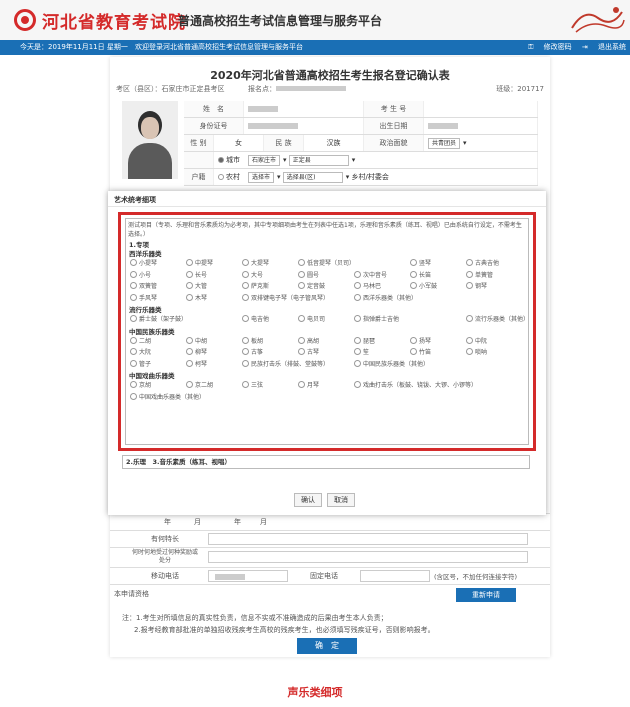 Image resolution: width=630 pixels, height=707 pixels. Describe the element at coordinates (140, 363) in the screenshot. I see `instrument-option: 管子` at that location.